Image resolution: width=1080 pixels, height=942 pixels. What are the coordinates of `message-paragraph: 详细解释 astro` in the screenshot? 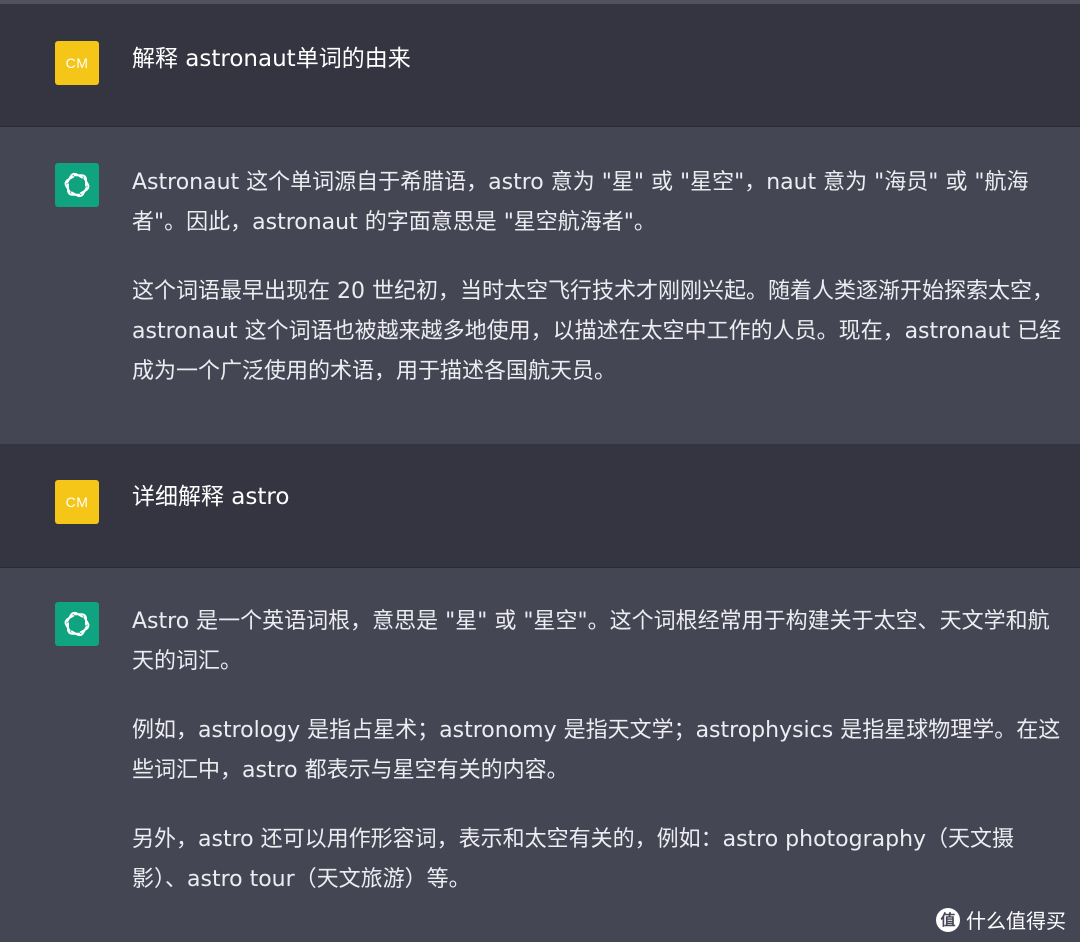 It's located at (211, 497).